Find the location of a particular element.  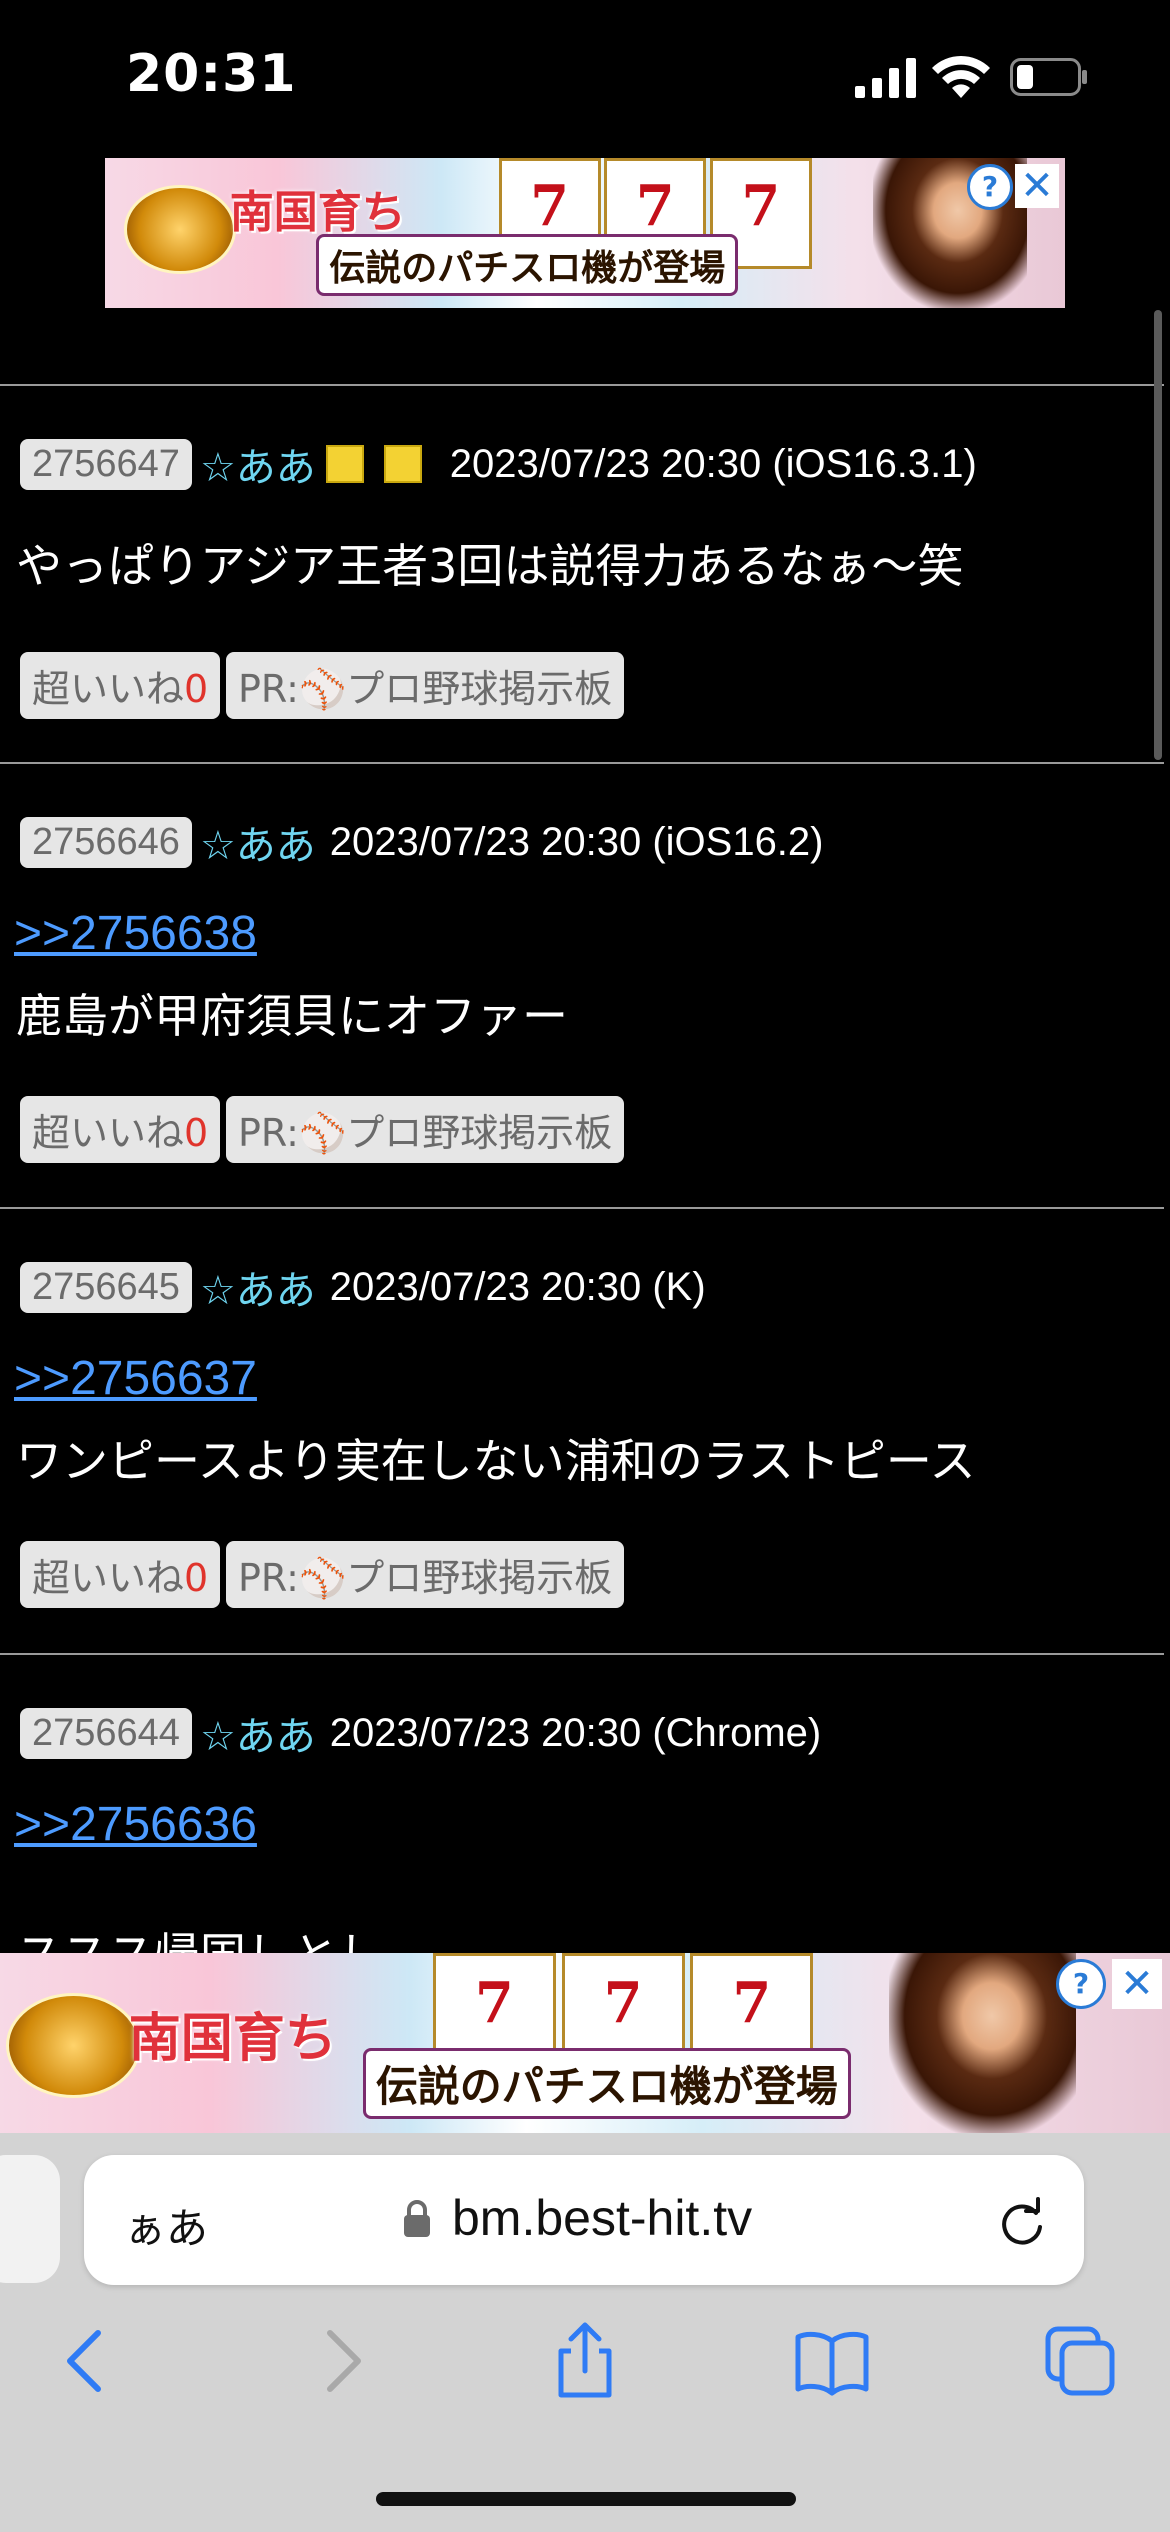

post-id: 2756645 is located at coordinates (106, 1287).